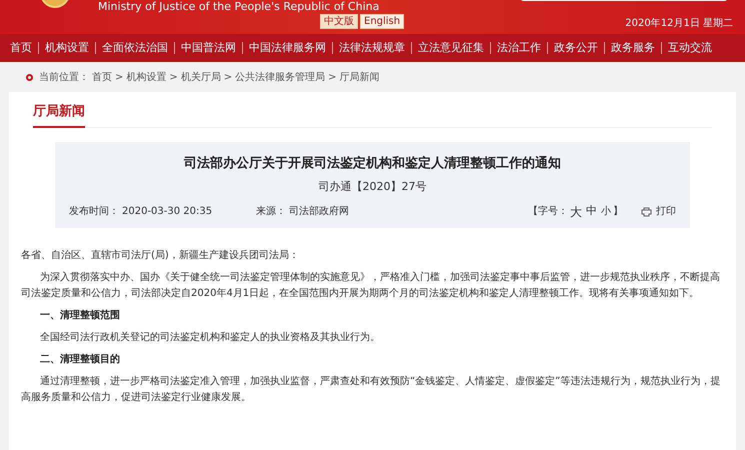 This screenshot has width=745, height=450. Describe the element at coordinates (210, 337) in the screenshot. I see `paragraph-text: 全国经司法行政机关登记的司法鉴定机构和鉴定人的执业资格及其执业行为。` at that location.